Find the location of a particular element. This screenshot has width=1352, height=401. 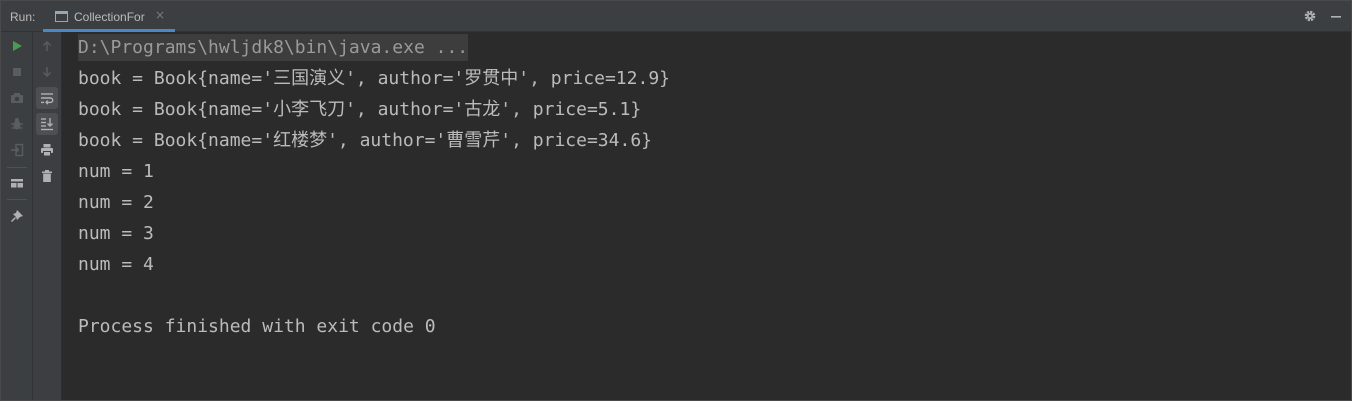

exit-button is located at coordinates (17, 150).